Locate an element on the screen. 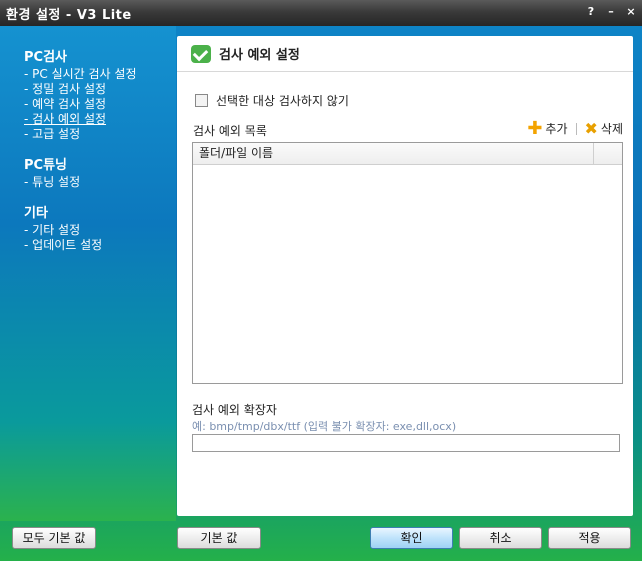  sidebar-item-label: 기타 설정 is located at coordinates (56, 230).